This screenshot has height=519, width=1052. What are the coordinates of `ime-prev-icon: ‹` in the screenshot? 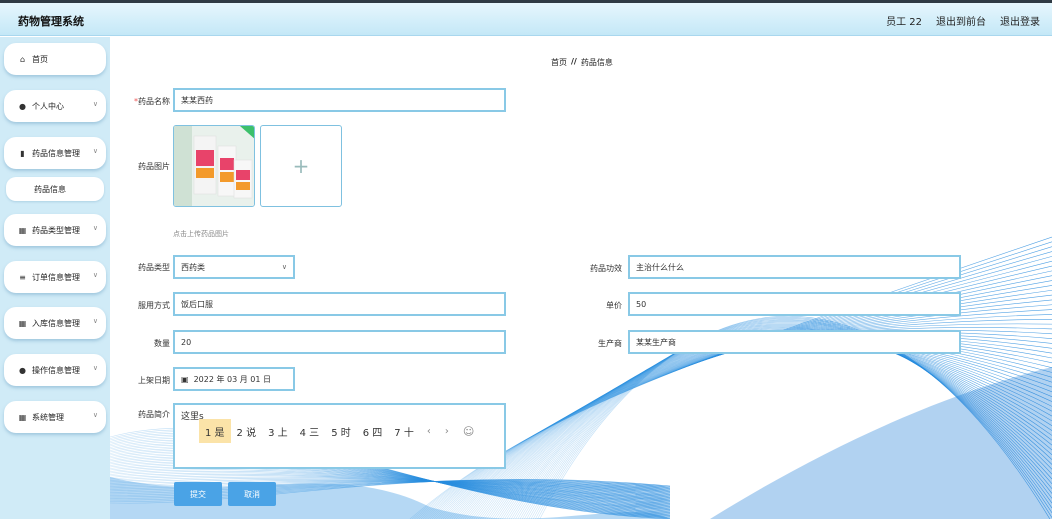 It's located at (429, 431).